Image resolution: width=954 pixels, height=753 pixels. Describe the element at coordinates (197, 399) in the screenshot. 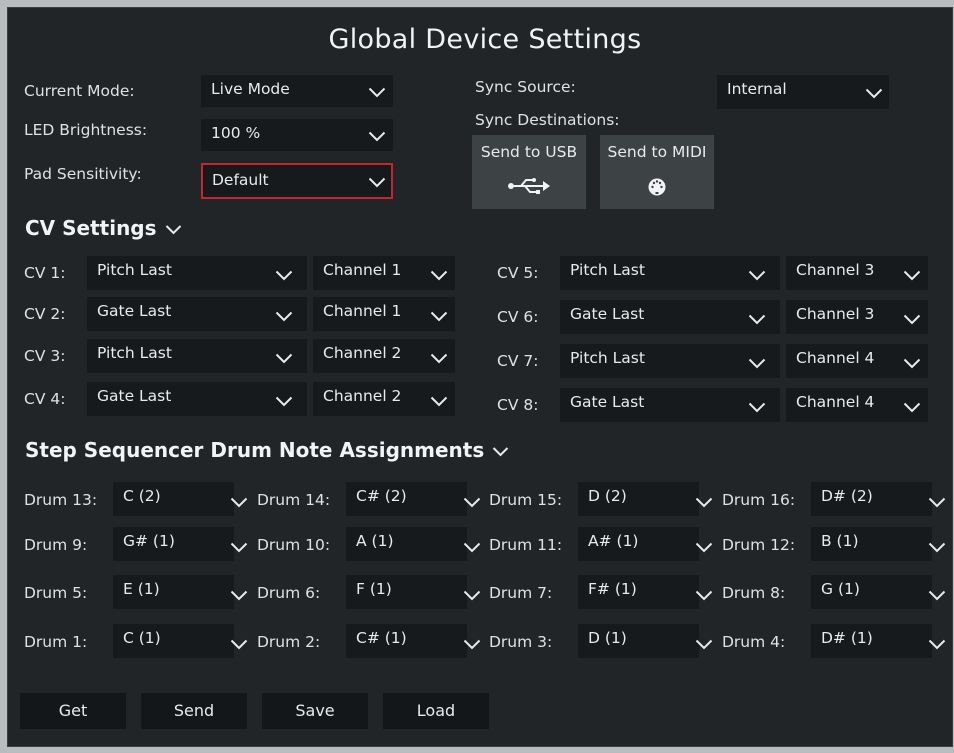

I see `cv-4-source-dropdown: Gate Last` at that location.